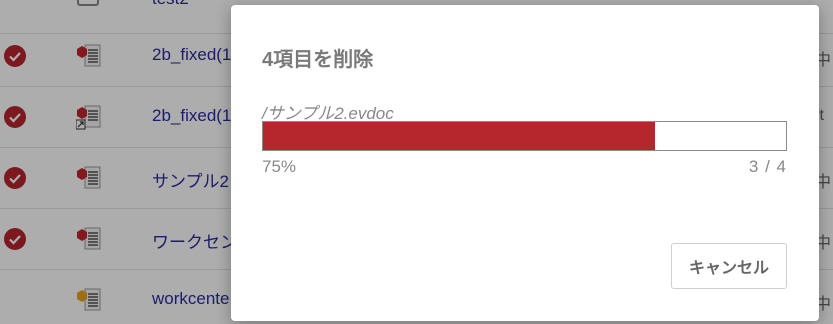 This screenshot has height=324, width=833. What do you see at coordinates (318, 60) in the screenshot?
I see `dialog-title: 4項目を削除` at bounding box center [318, 60].